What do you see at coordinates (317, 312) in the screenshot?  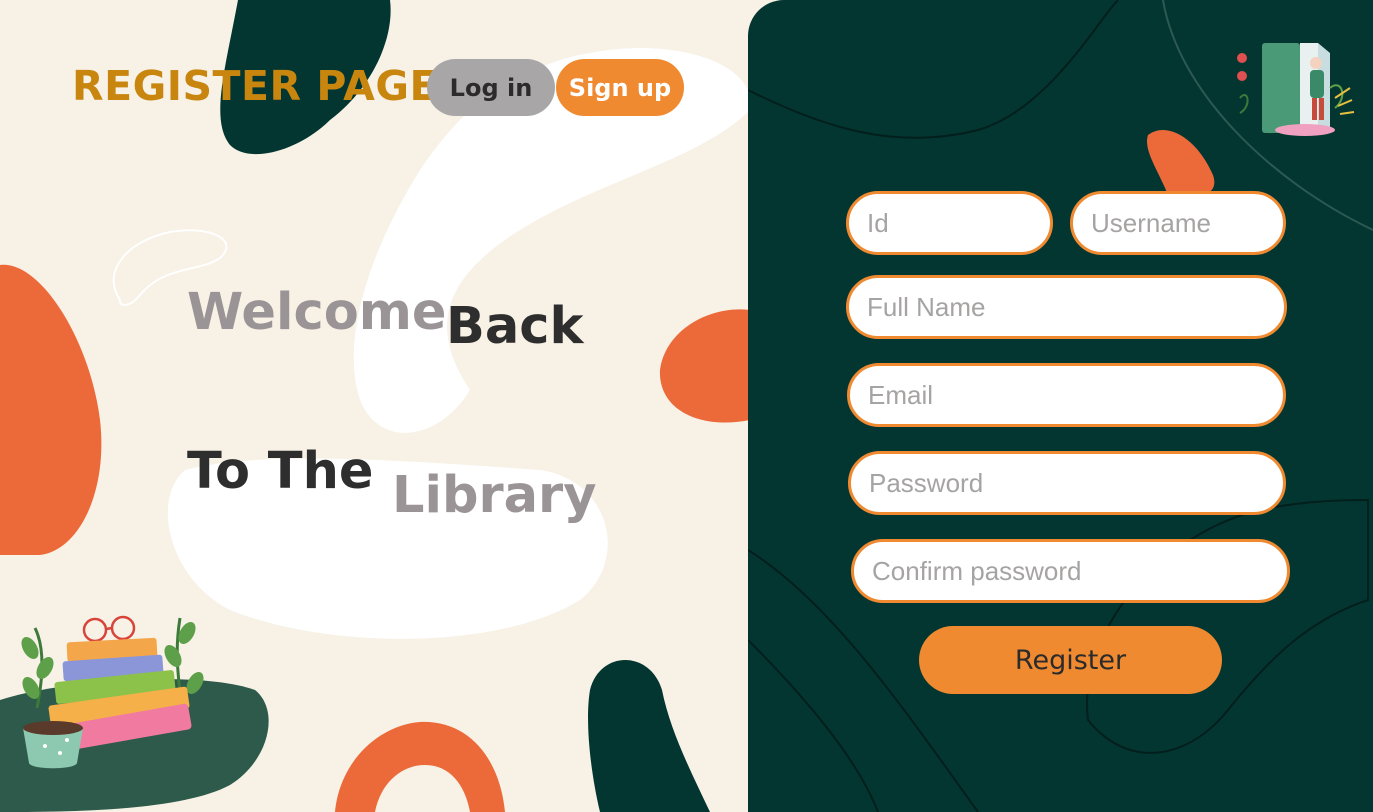 I see `hero-word-welcome: Welcome` at bounding box center [317, 312].